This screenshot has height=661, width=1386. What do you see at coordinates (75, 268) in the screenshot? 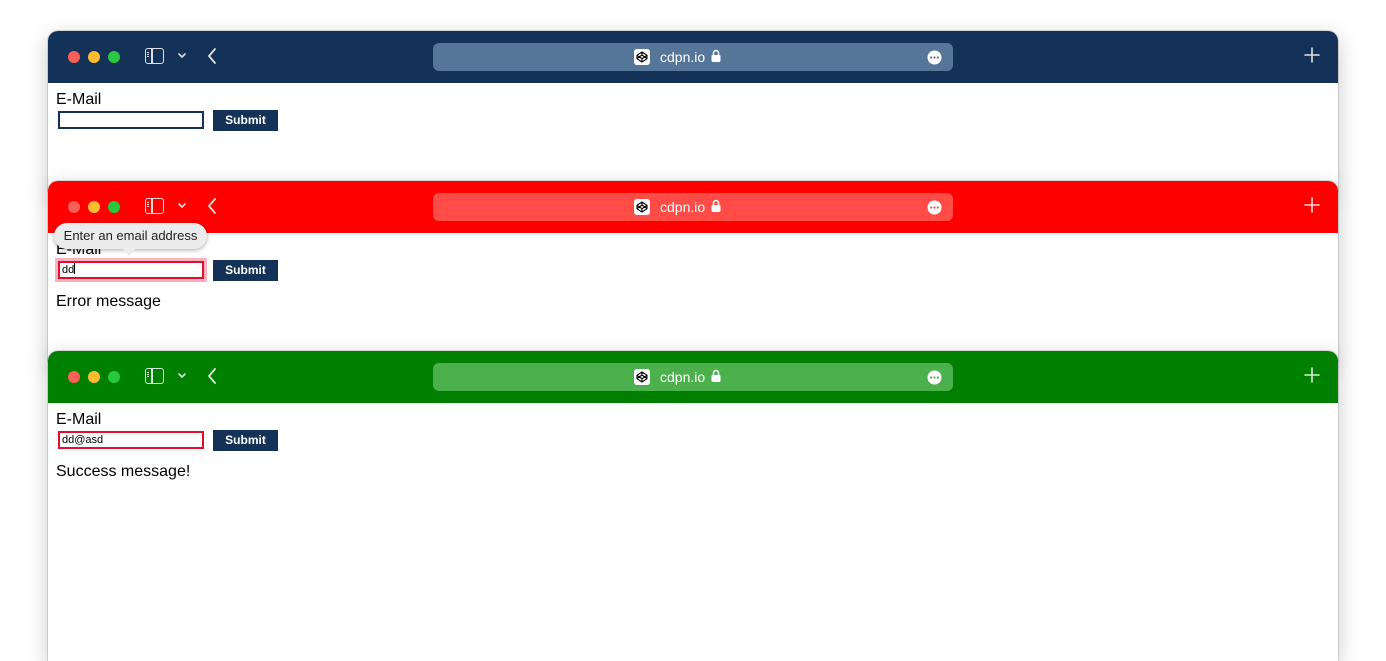
I see `text-caret` at bounding box center [75, 268].